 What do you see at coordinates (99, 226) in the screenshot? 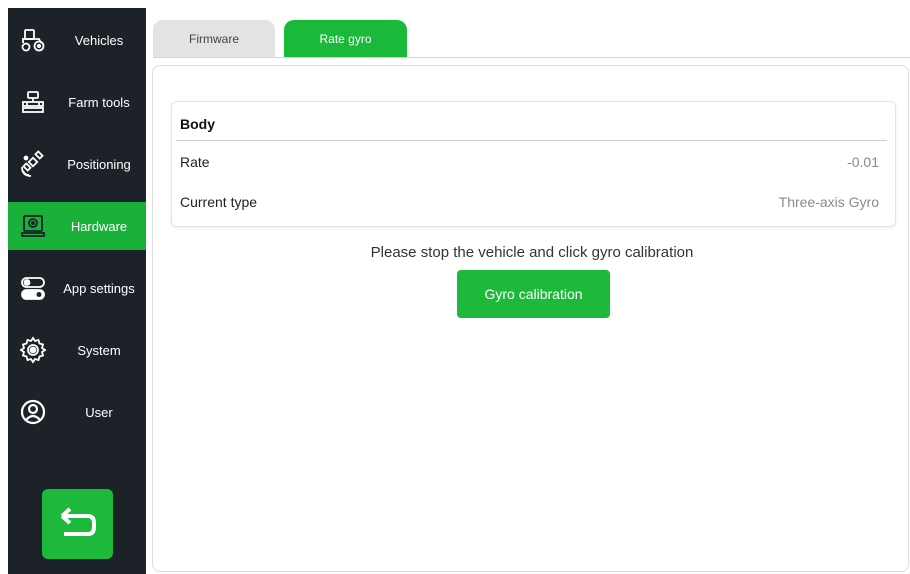
I see `sidebar-item-label: Hardware` at bounding box center [99, 226].